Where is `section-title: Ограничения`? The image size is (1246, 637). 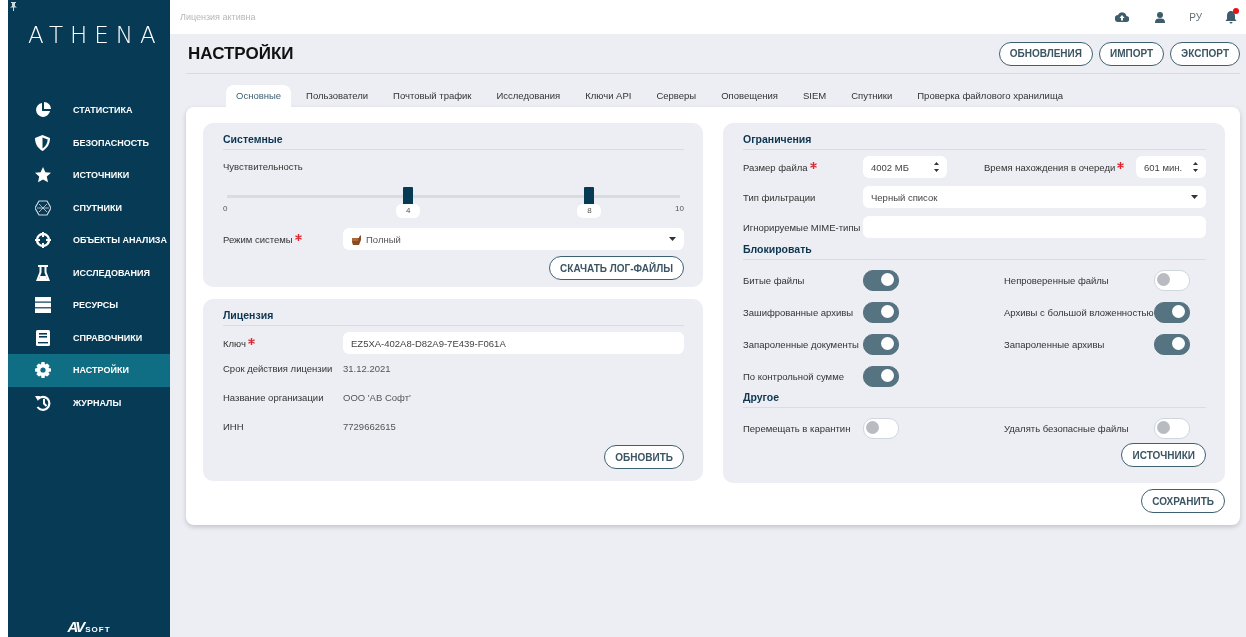
section-title: Ограничения is located at coordinates (974, 141).